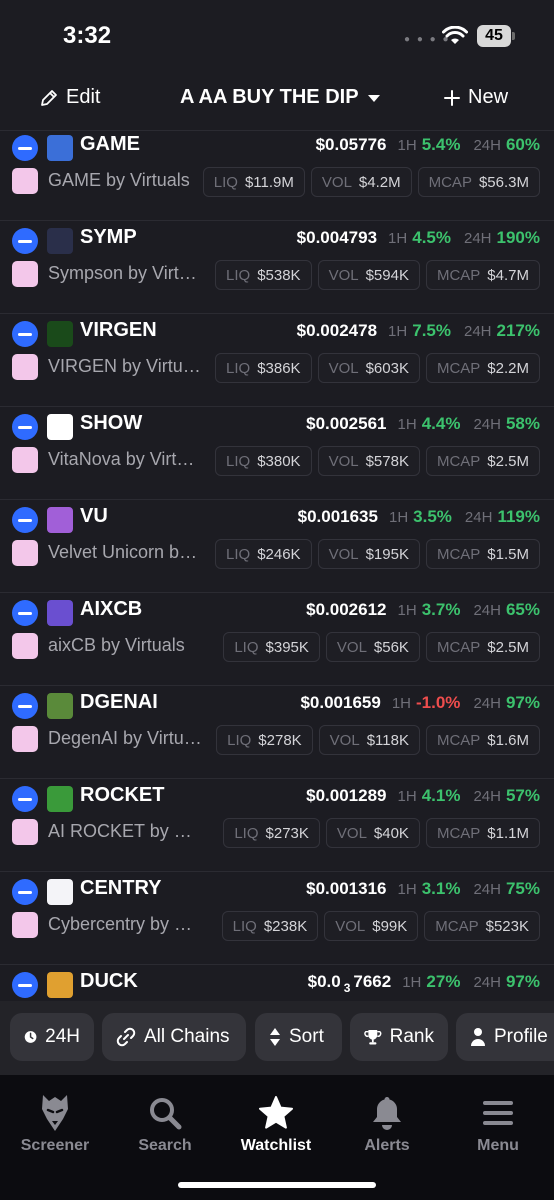 The image size is (554, 1200). Describe the element at coordinates (324, 981) in the screenshot. I see `price-prefix: $0.0` at that location.